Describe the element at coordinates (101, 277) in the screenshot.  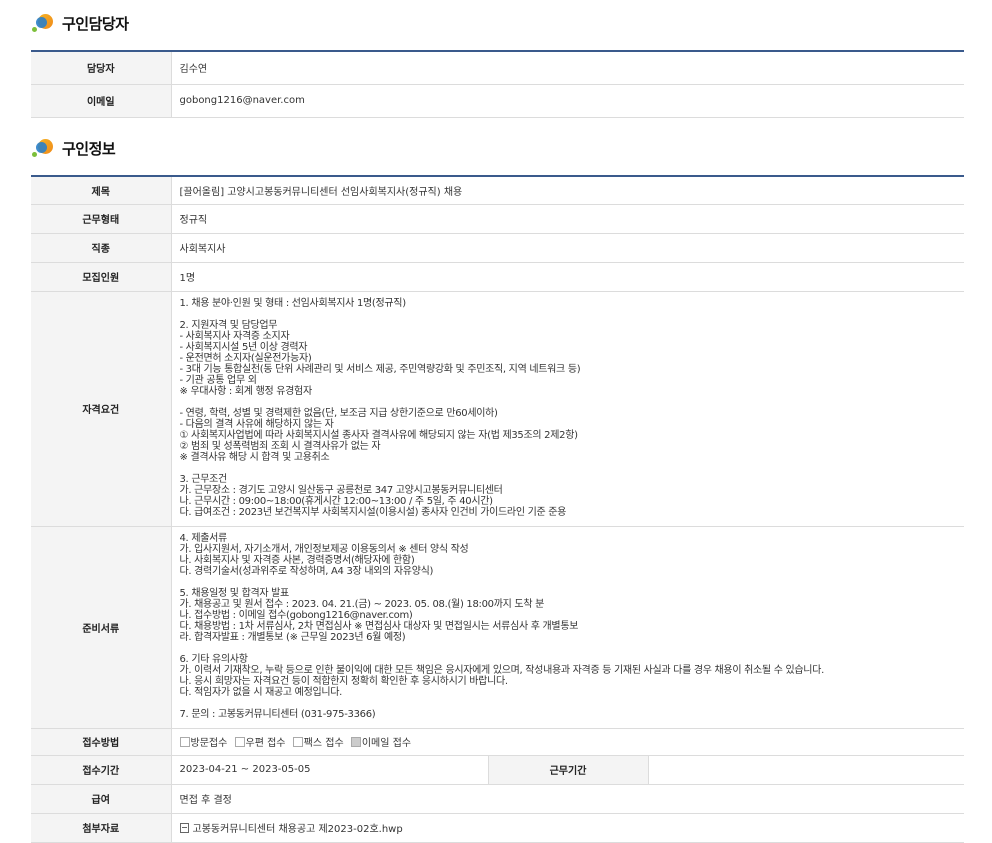
I see `headcount-label: 모집인원` at that location.